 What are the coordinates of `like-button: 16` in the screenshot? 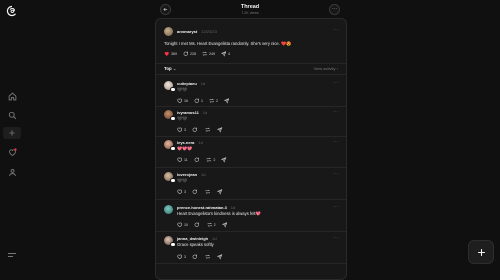 It's located at (182, 101).